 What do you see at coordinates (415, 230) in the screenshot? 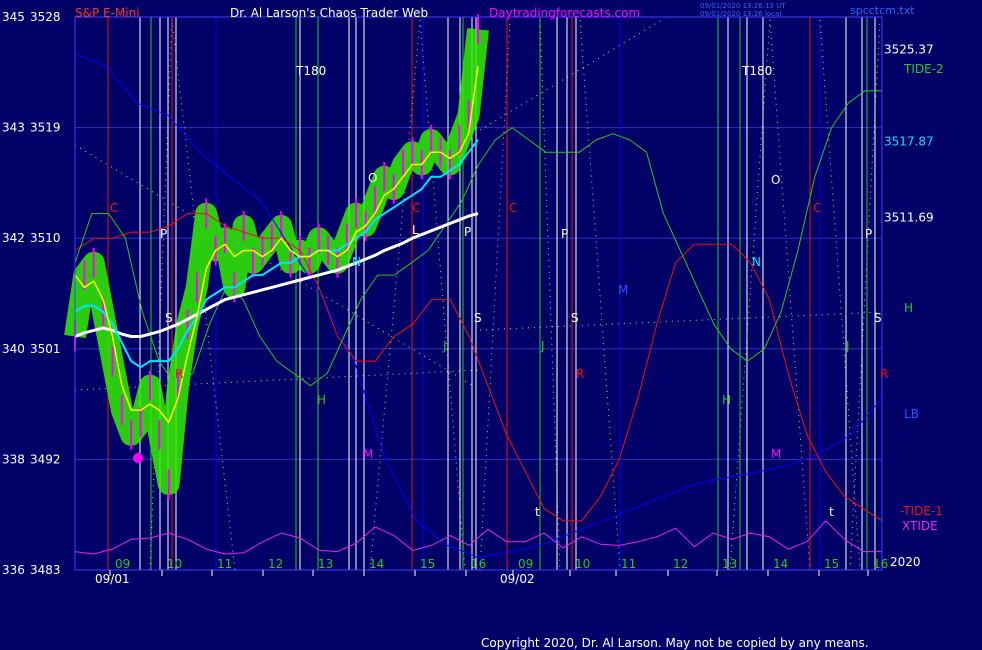
I see `timing-letter: L` at bounding box center [415, 230].